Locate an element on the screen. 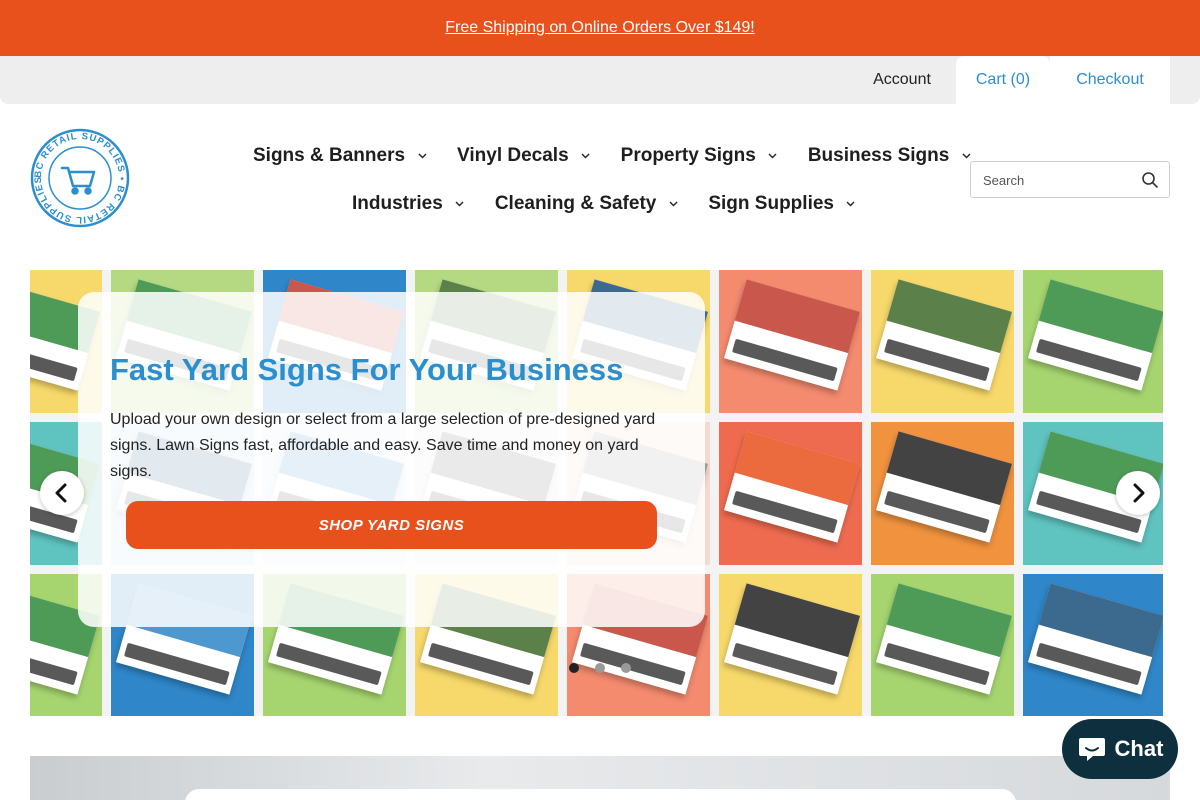  chevron-left-icon is located at coordinates (61, 493).